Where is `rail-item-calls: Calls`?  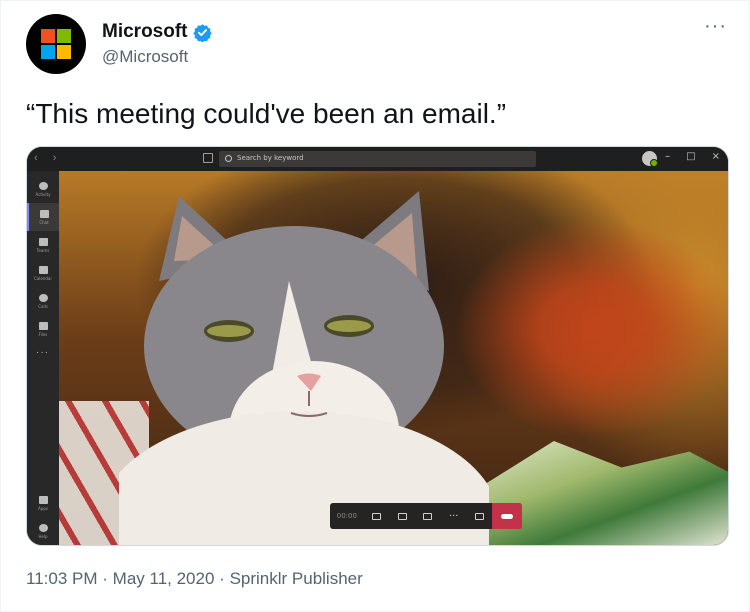 rail-item-calls: Calls is located at coordinates (43, 301).